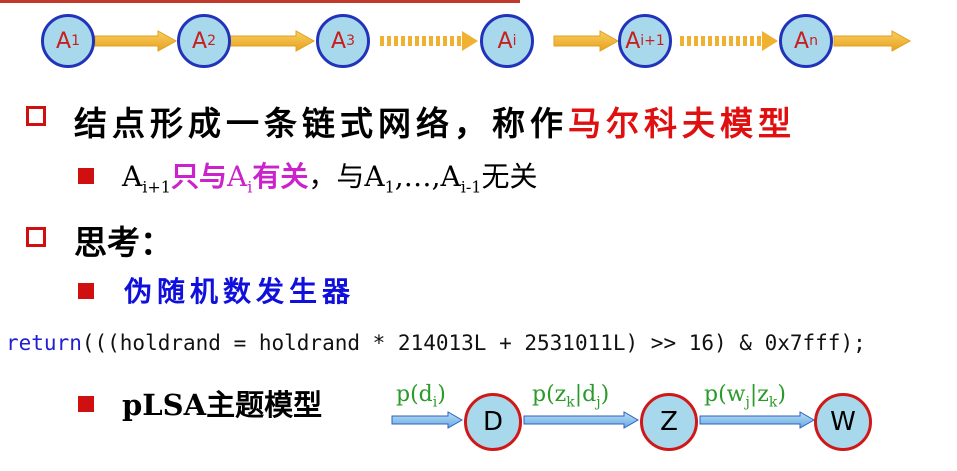  I want to click on bullet-1-text: 结点形成一条链式网络，称作马尔科夫模型, so click(435, 123).